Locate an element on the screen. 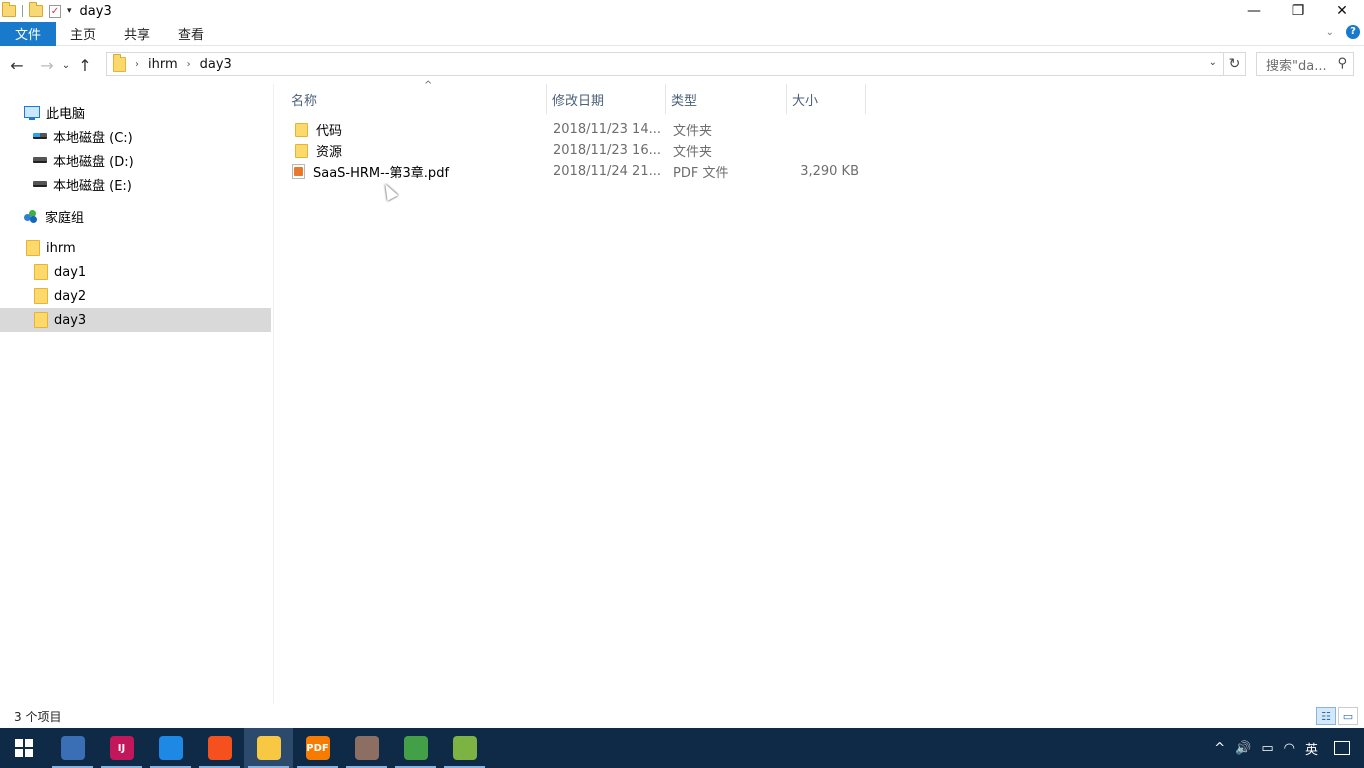 The image size is (1364, 768). breadcrumb-day3: day3 is located at coordinates (216, 64).